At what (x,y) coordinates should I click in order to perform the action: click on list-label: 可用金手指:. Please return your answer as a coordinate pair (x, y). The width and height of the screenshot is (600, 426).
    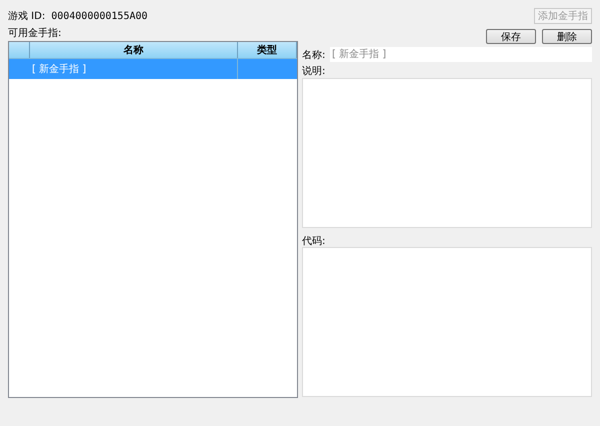
    Looking at the image, I should click on (35, 33).